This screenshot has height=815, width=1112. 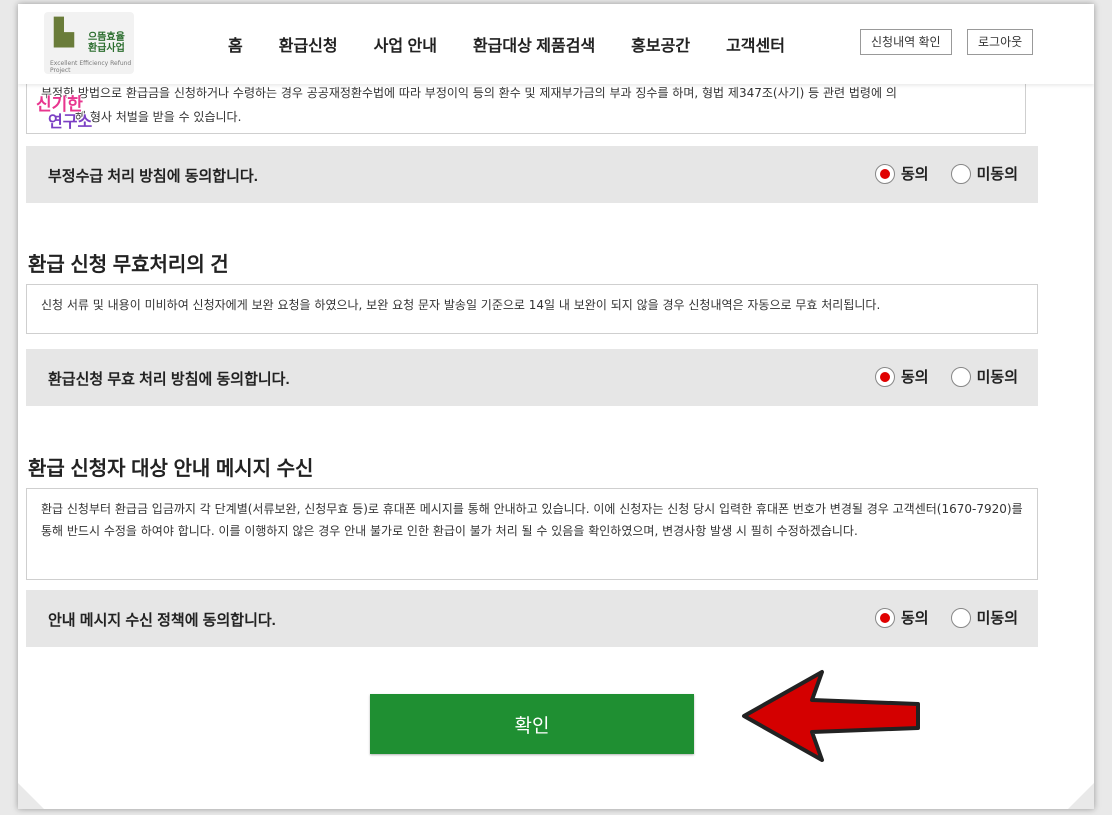 I want to click on watermark-badge: 신기한 연구소, so click(x=82, y=111).